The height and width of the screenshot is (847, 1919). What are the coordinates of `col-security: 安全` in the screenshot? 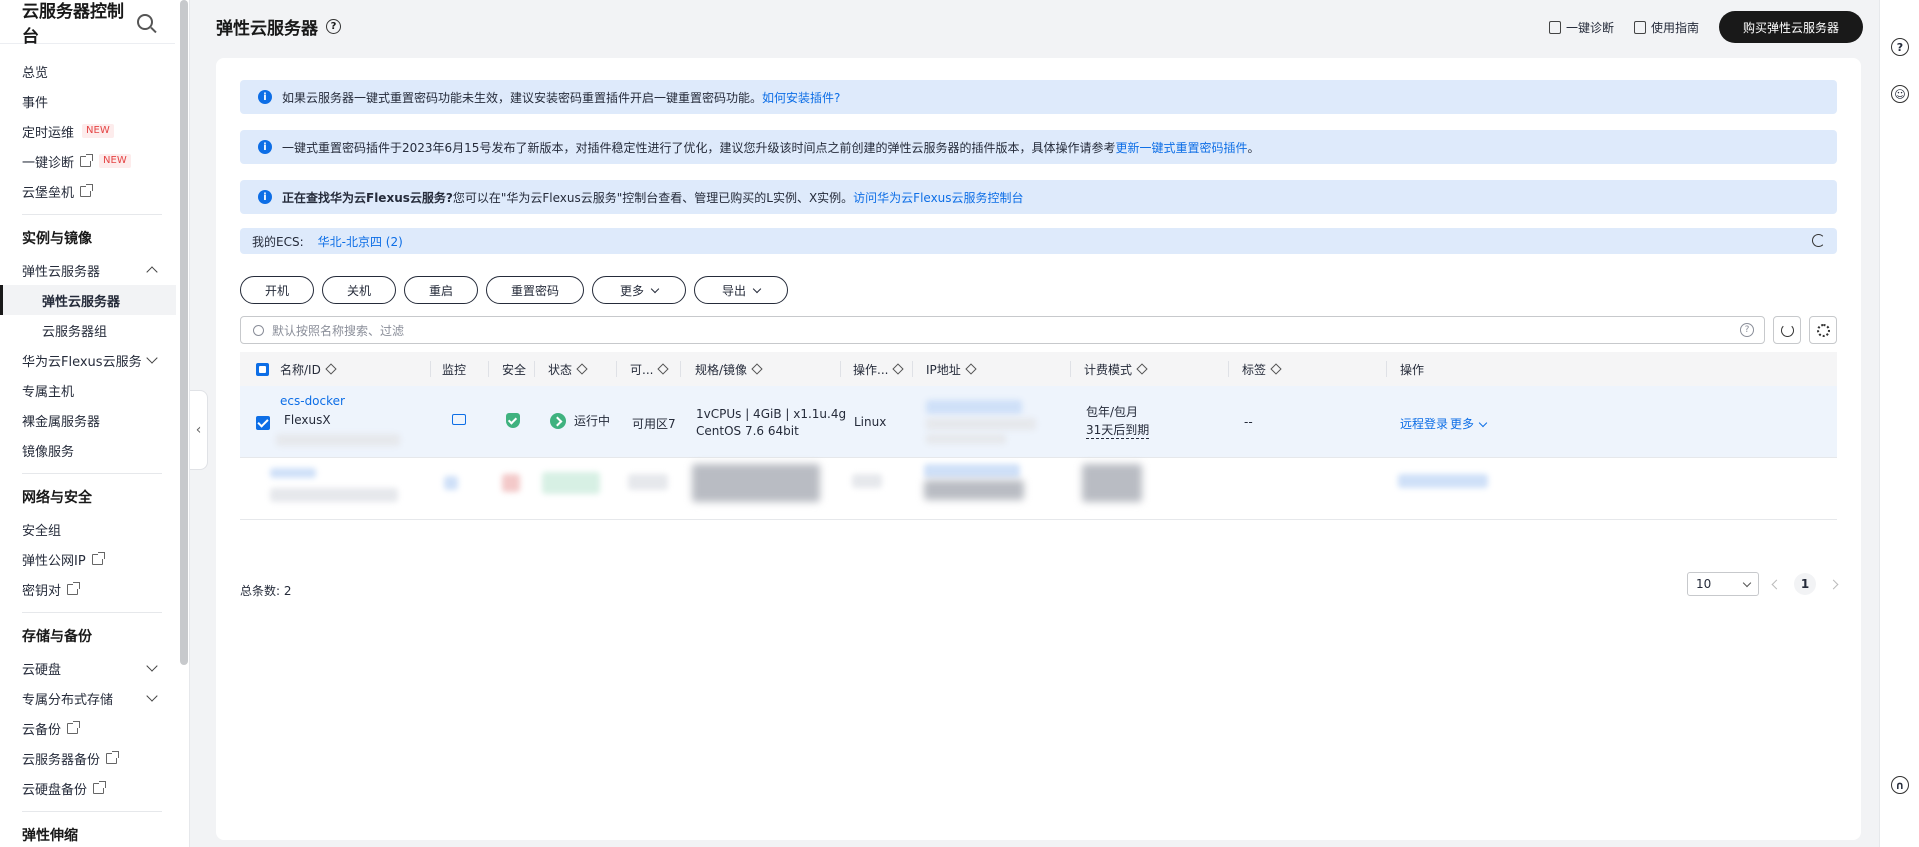 It's located at (514, 369).